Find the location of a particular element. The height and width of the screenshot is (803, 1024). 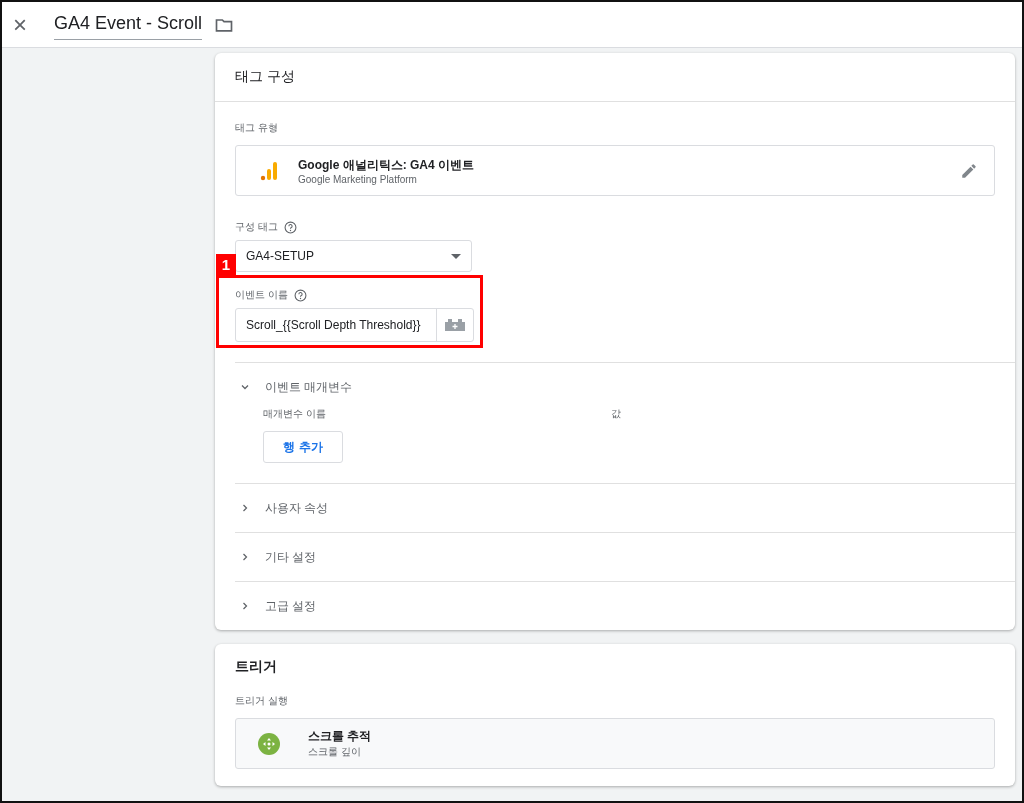

pencil-icon is located at coordinates (969, 170).